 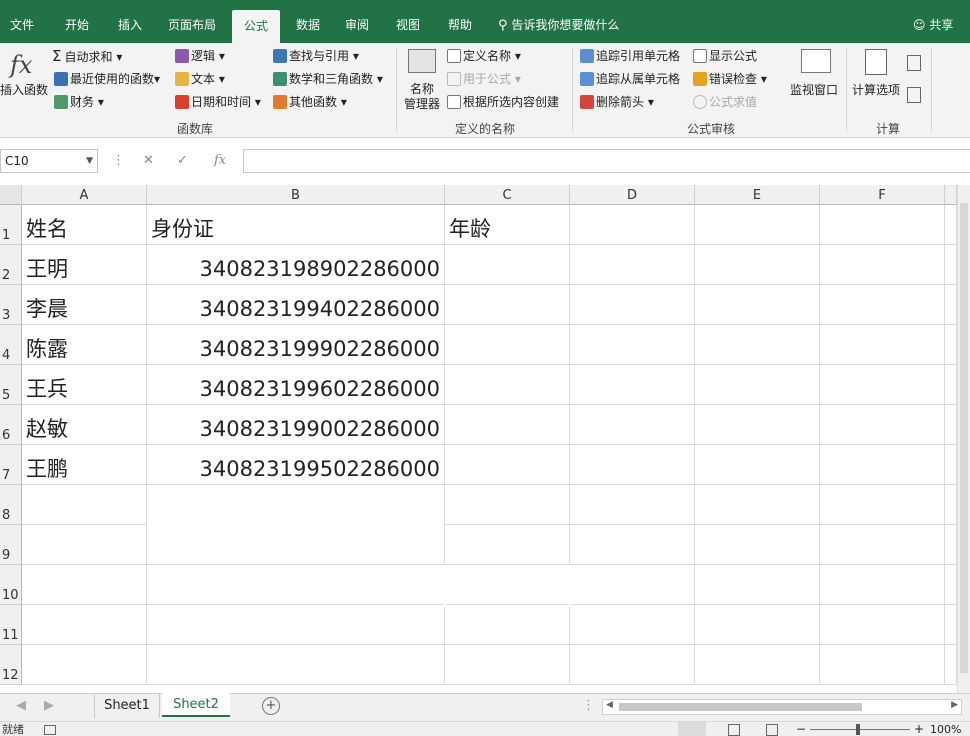 What do you see at coordinates (296, 625) in the screenshot?
I see `cell-b11` at bounding box center [296, 625].